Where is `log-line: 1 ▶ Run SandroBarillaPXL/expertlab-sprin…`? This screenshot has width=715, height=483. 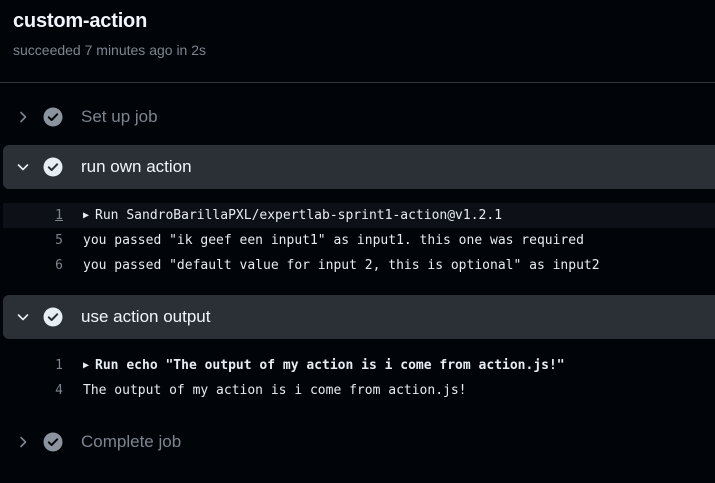 log-line: 1 ▶ Run SandroBarillaPXL/expertlab-sprin… is located at coordinates (359, 215).